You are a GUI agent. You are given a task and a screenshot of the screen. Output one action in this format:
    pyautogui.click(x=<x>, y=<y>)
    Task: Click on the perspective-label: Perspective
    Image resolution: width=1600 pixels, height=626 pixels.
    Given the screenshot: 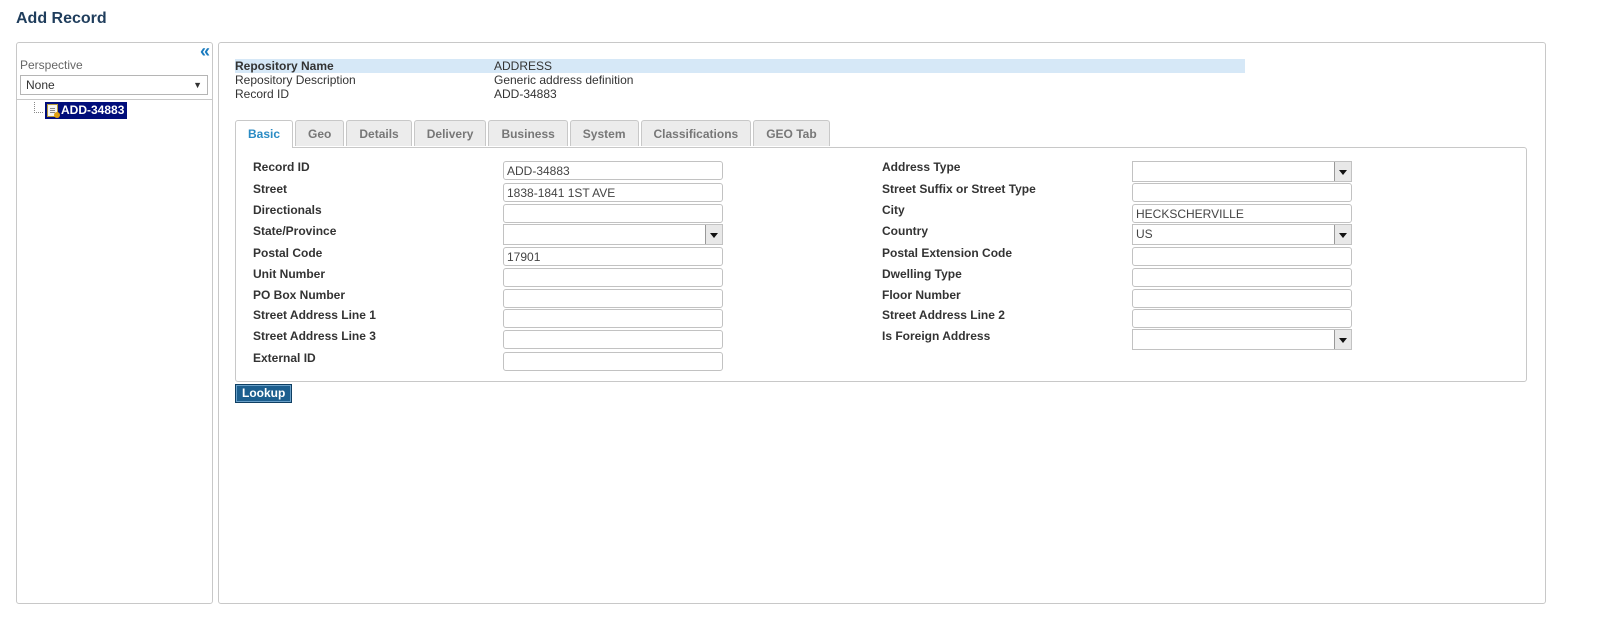 What is the action you would take?
    pyautogui.click(x=51, y=65)
    